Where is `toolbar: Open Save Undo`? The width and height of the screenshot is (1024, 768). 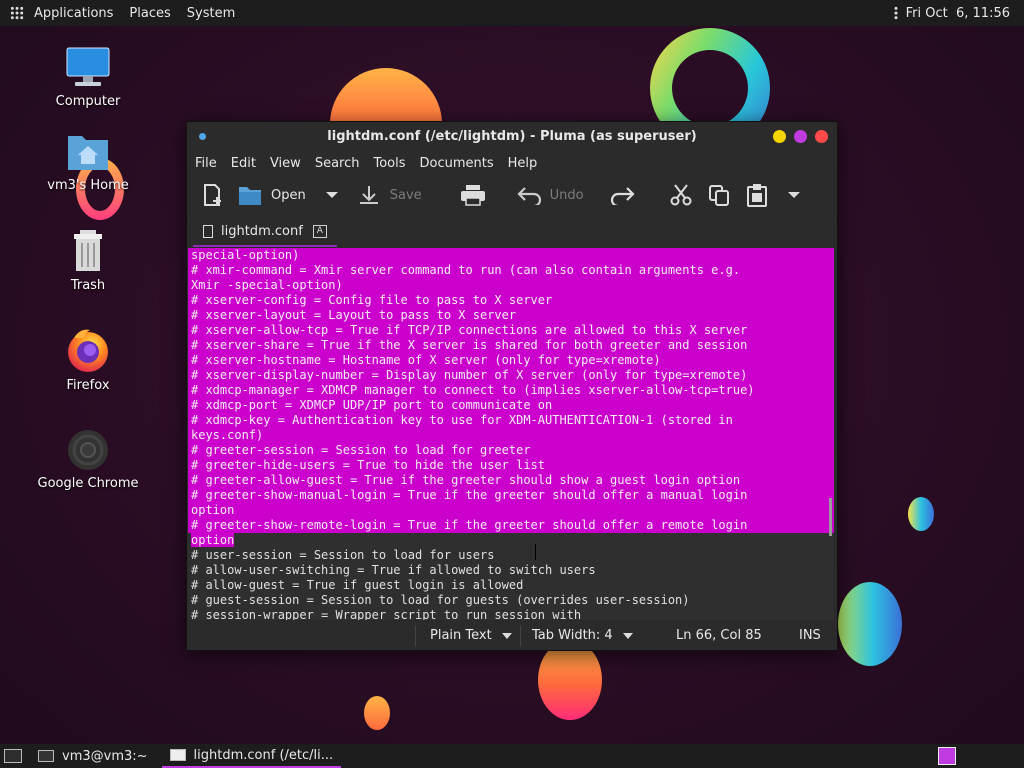
toolbar: Open Save Undo is located at coordinates (512, 195).